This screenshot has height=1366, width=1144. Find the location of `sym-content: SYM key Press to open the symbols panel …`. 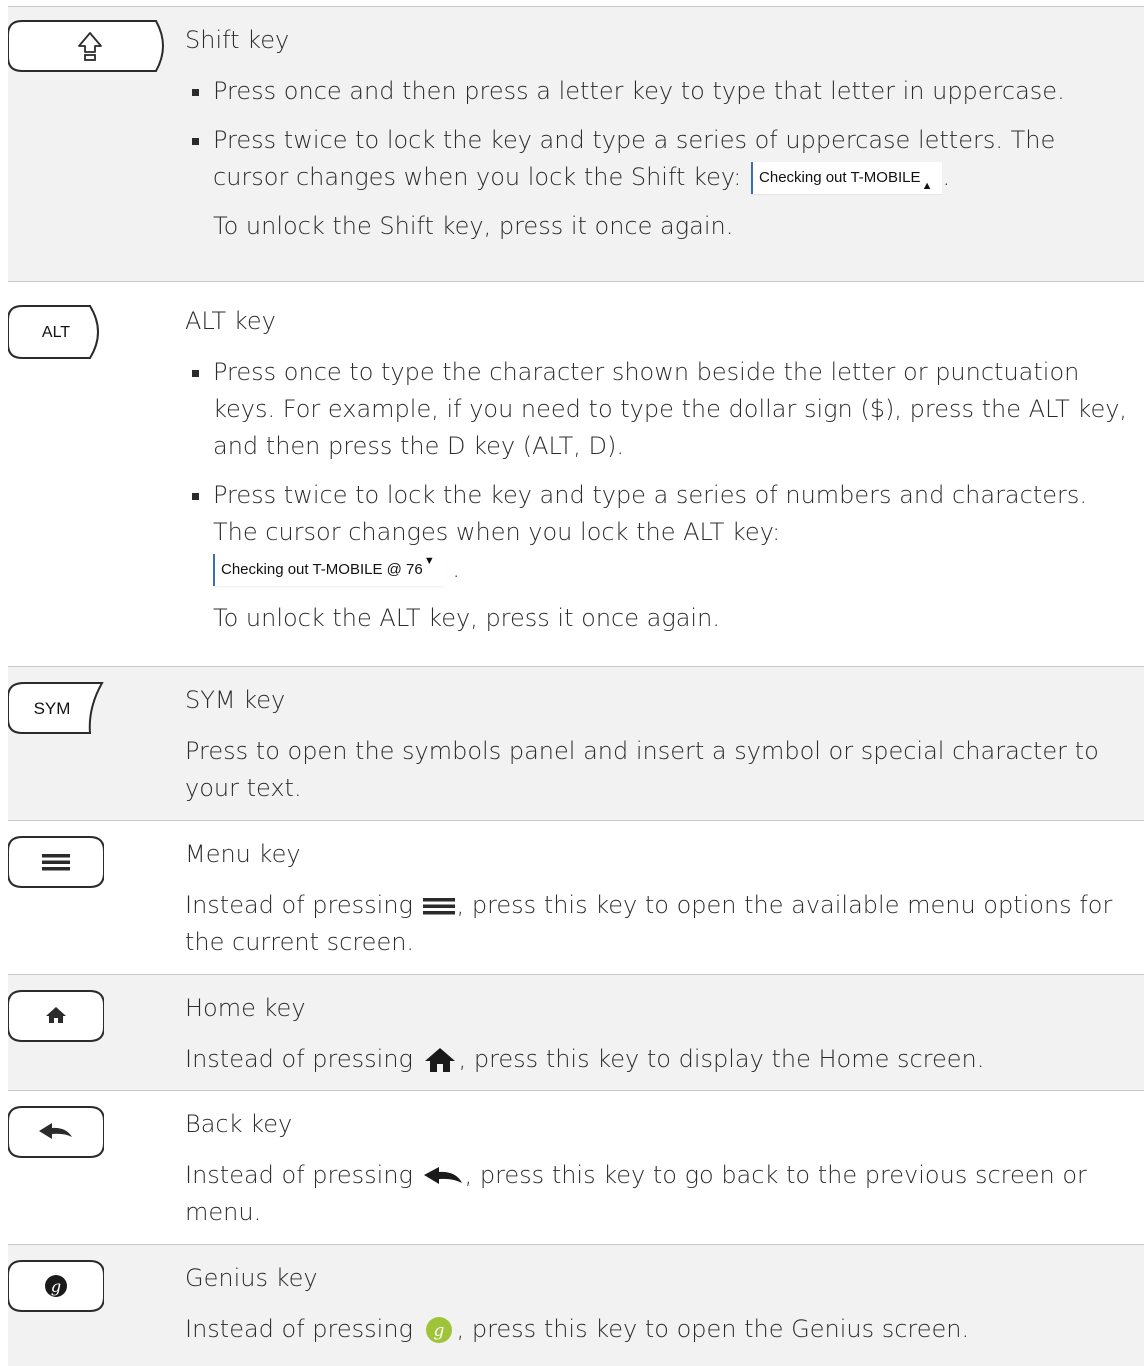

sym-content: SYM key Press to open the symbols panel … is located at coordinates (664, 737).